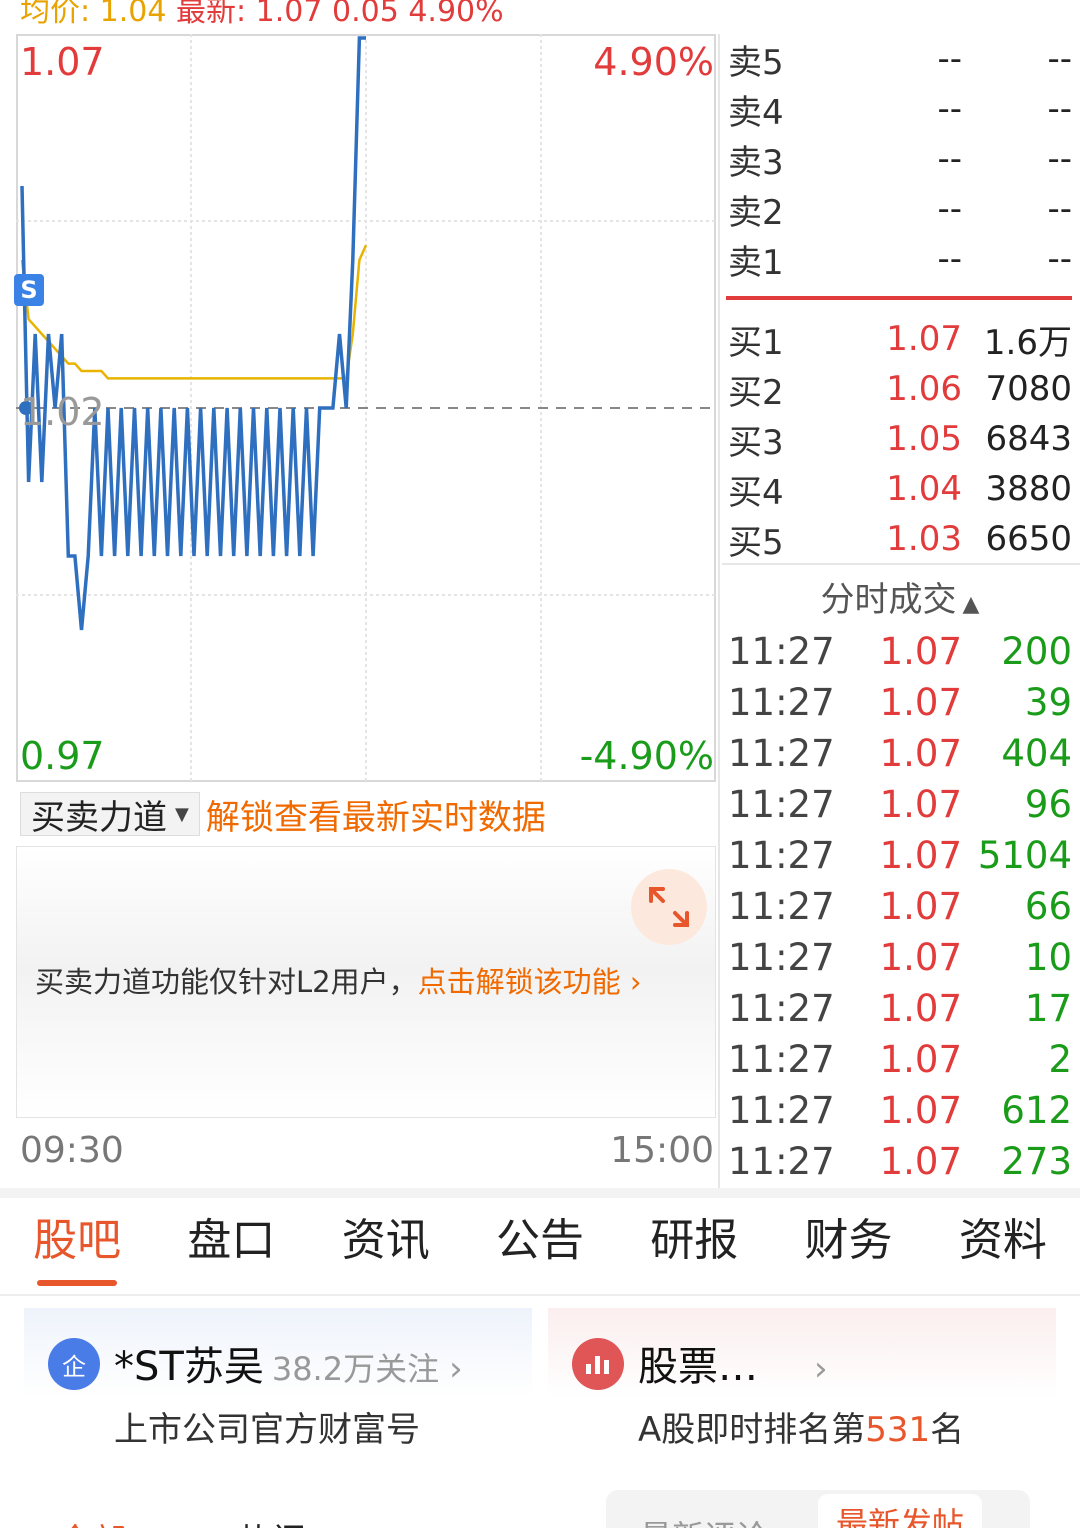 The height and width of the screenshot is (1528, 1080). I want to click on tick-row: 11:27 1.07 10, so click(900, 957).